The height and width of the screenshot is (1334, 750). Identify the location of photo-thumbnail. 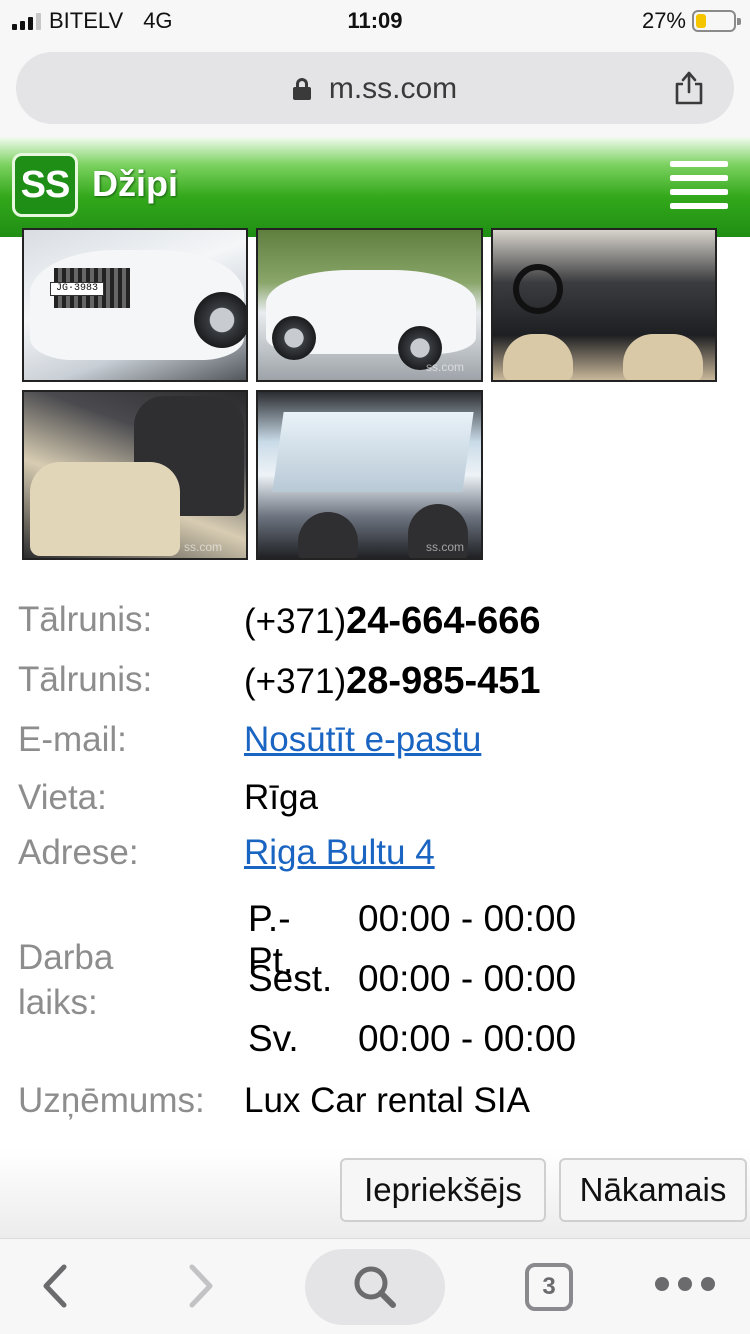
(604, 305).